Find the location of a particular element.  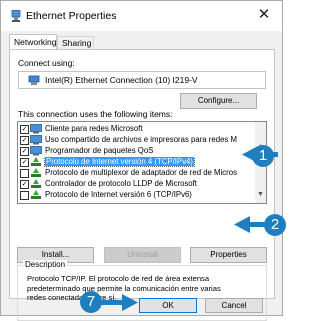

callout-badge-7: 7 is located at coordinates (91, 302).